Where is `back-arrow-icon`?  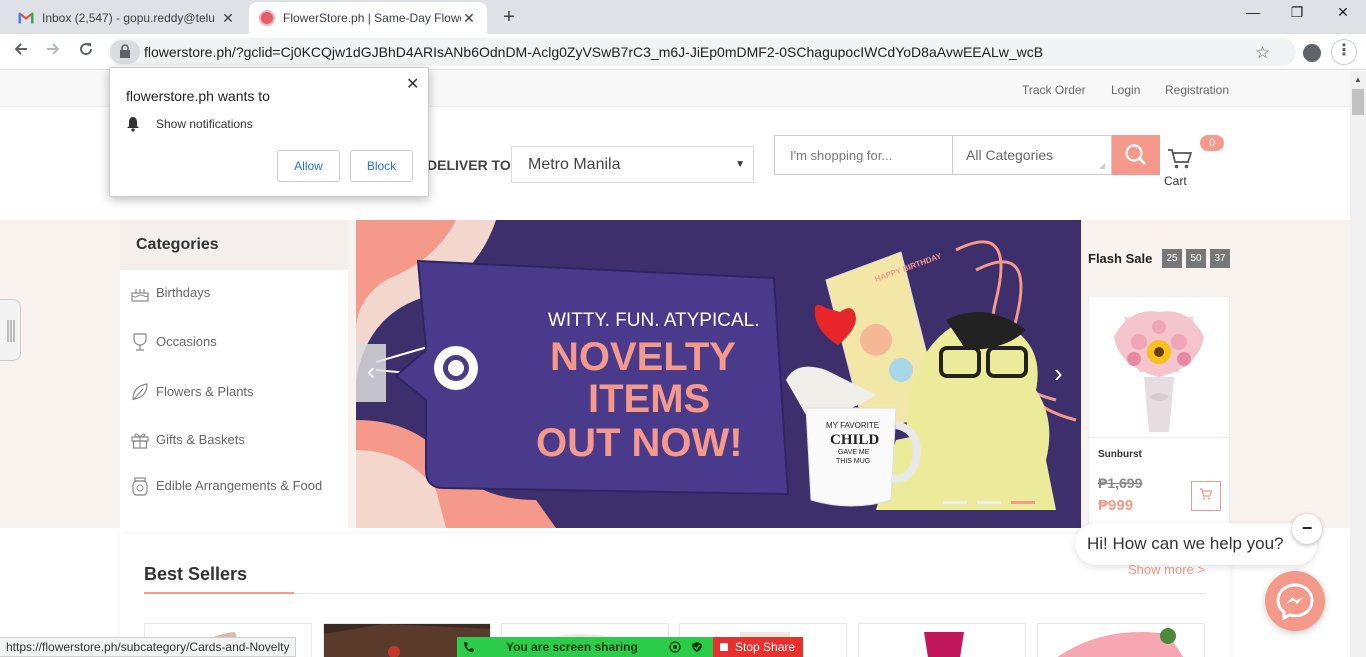 back-arrow-icon is located at coordinates (21, 51).